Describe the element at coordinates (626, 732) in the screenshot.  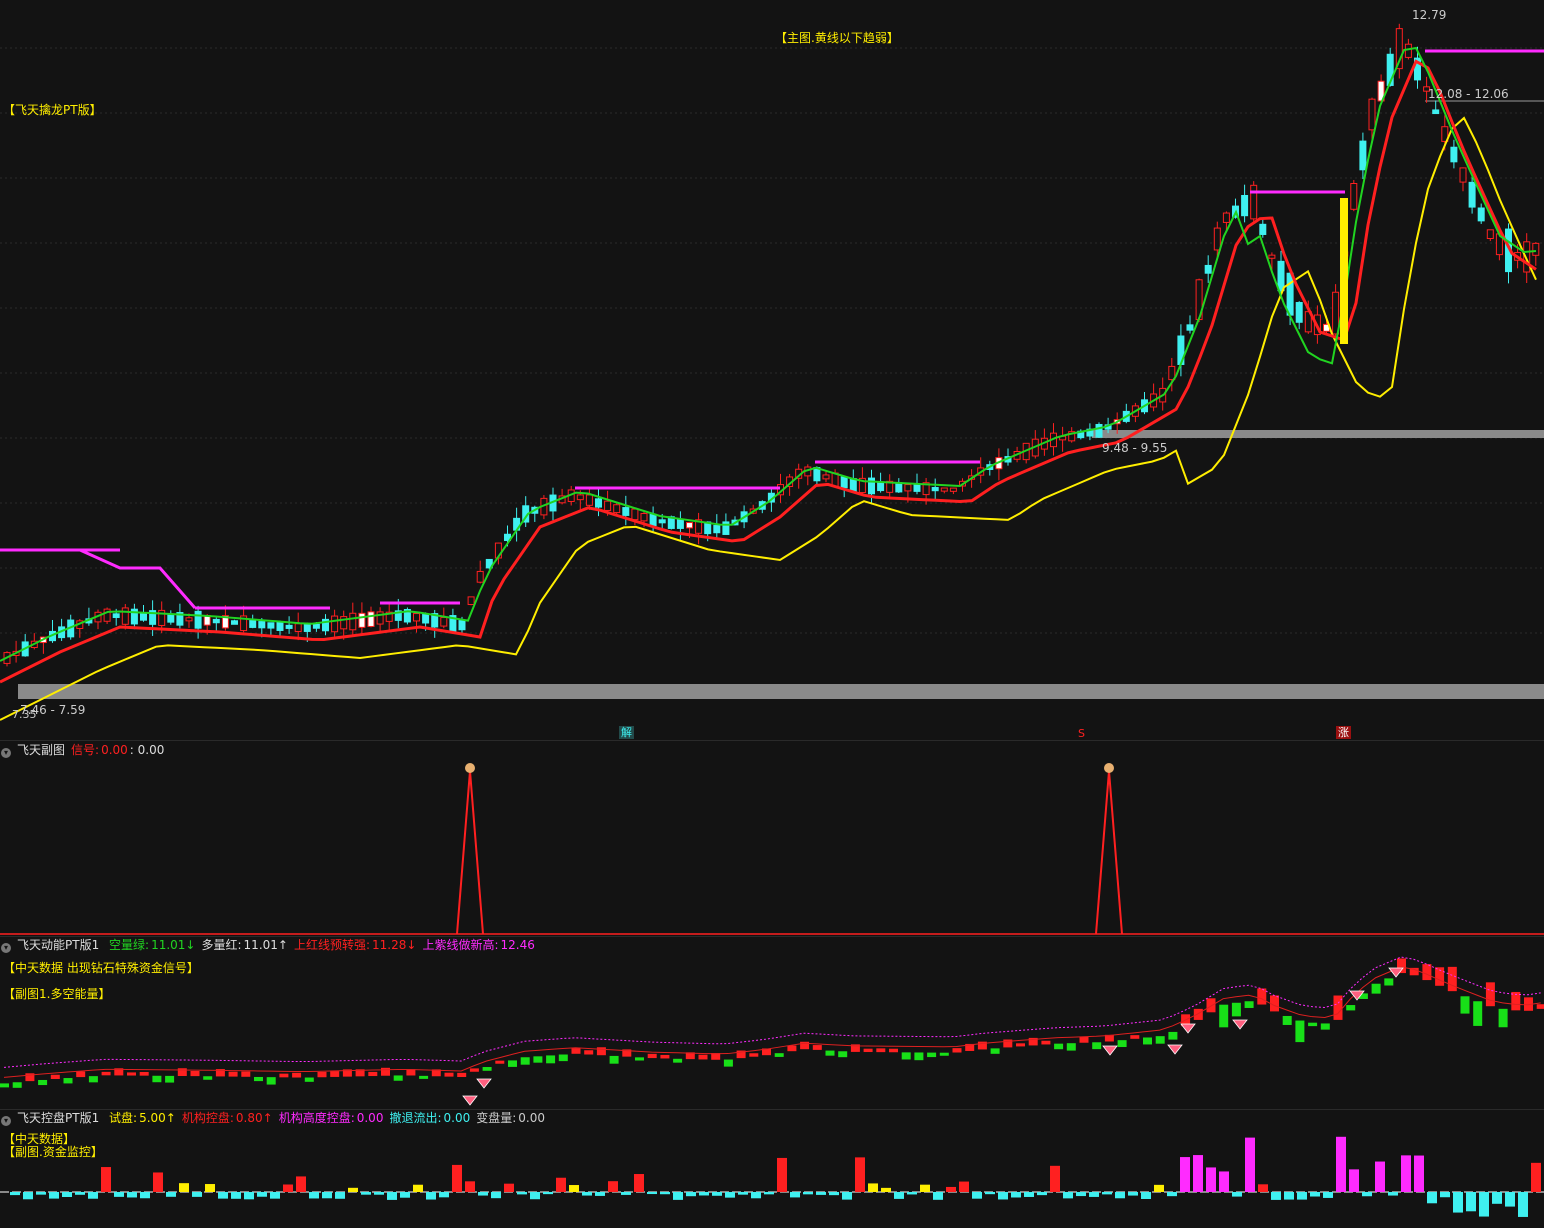
I see `signal-marker-jie: 解` at that location.